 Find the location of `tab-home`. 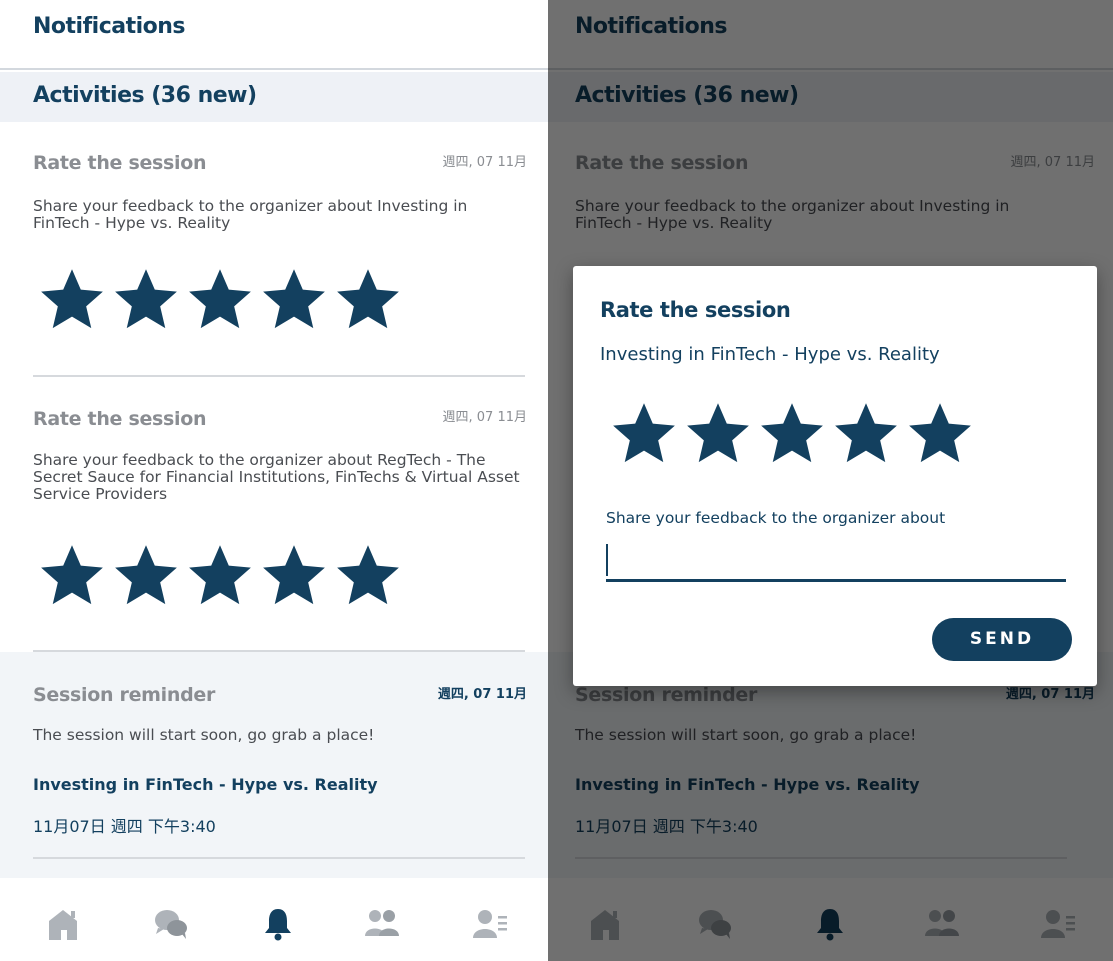

tab-home is located at coordinates (63, 924).